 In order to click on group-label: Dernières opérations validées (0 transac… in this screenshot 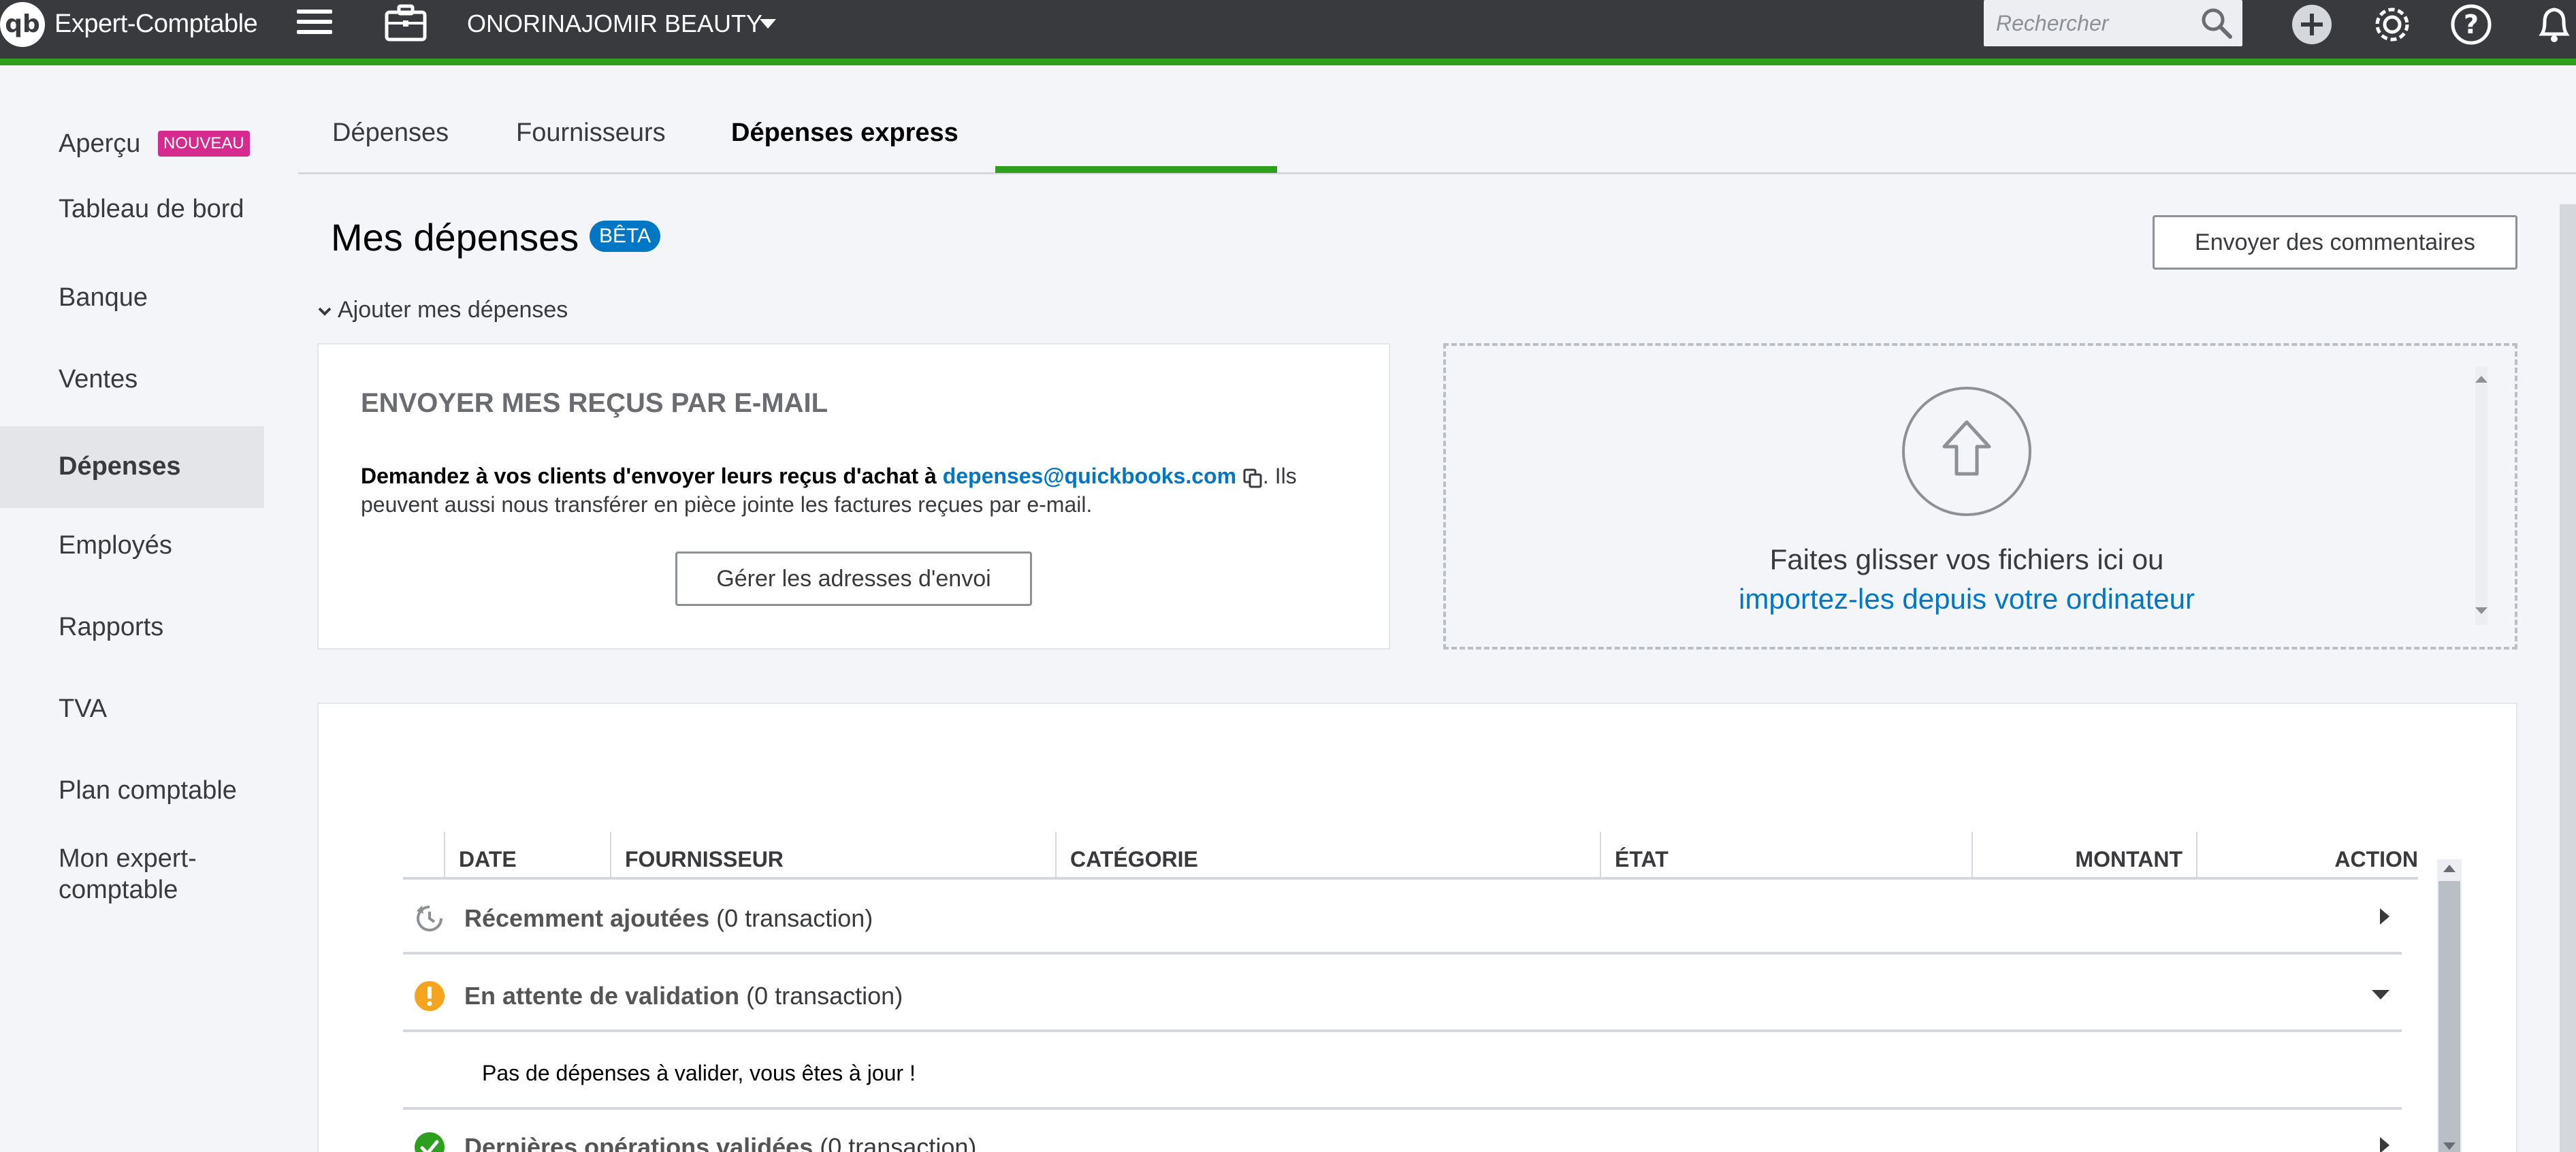, I will do `click(720, 1142)`.